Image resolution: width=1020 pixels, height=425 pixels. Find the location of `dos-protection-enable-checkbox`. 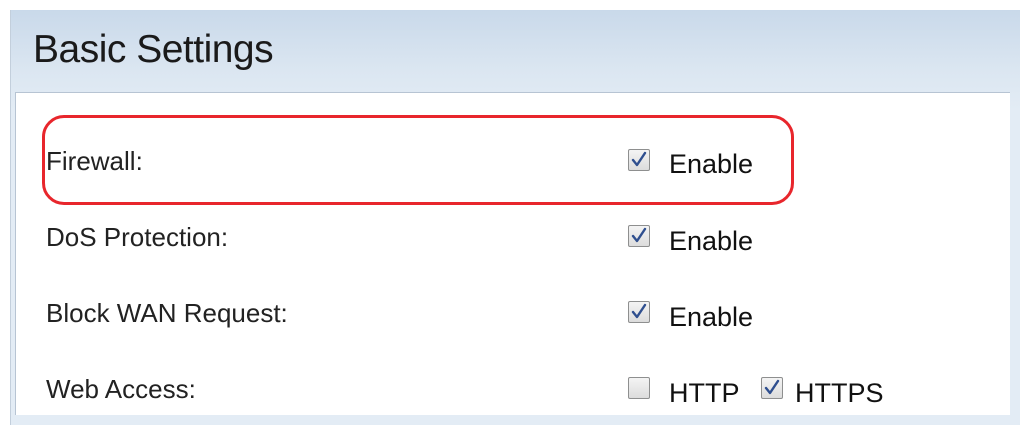

dos-protection-enable-checkbox is located at coordinates (639, 236).